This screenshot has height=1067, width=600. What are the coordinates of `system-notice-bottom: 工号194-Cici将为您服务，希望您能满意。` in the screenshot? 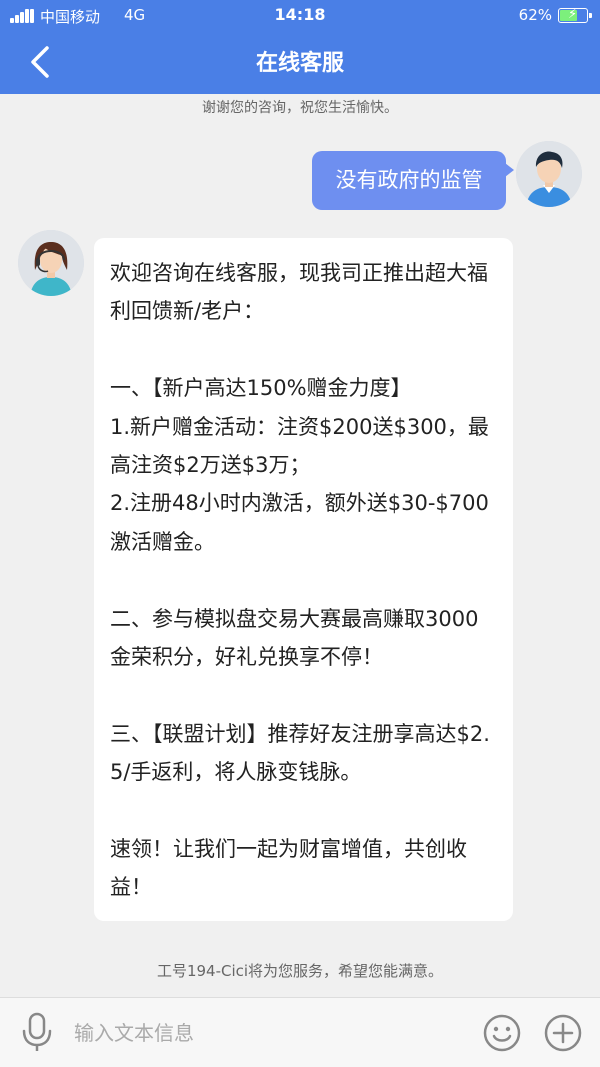 It's located at (300, 971).